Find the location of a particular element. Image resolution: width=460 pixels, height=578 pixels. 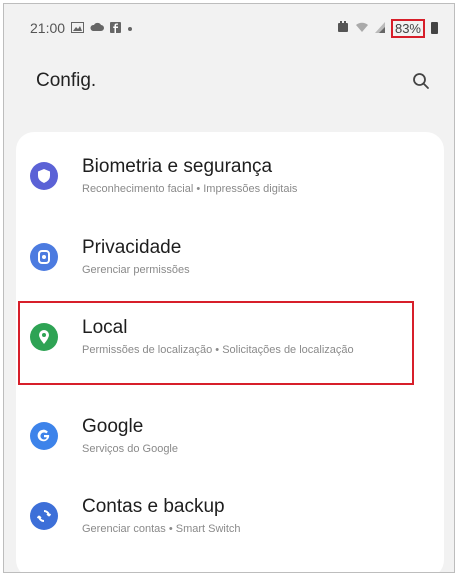

status-bar: 21:00 83% is located at coordinates (229, 28).